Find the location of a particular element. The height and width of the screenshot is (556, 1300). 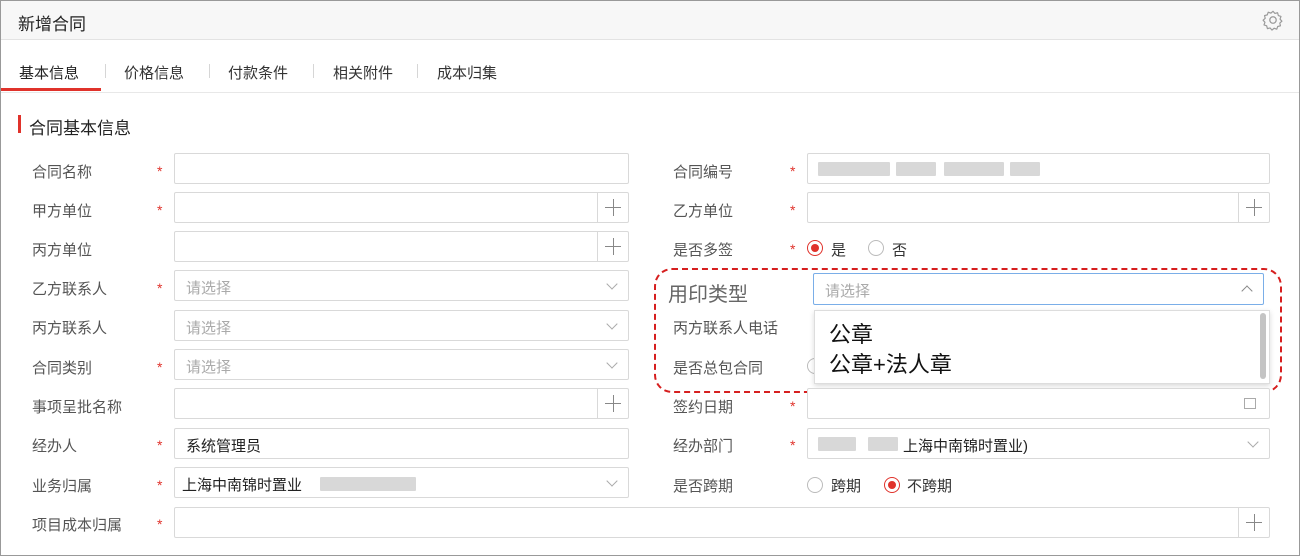

party-b-input is located at coordinates (1038, 207).